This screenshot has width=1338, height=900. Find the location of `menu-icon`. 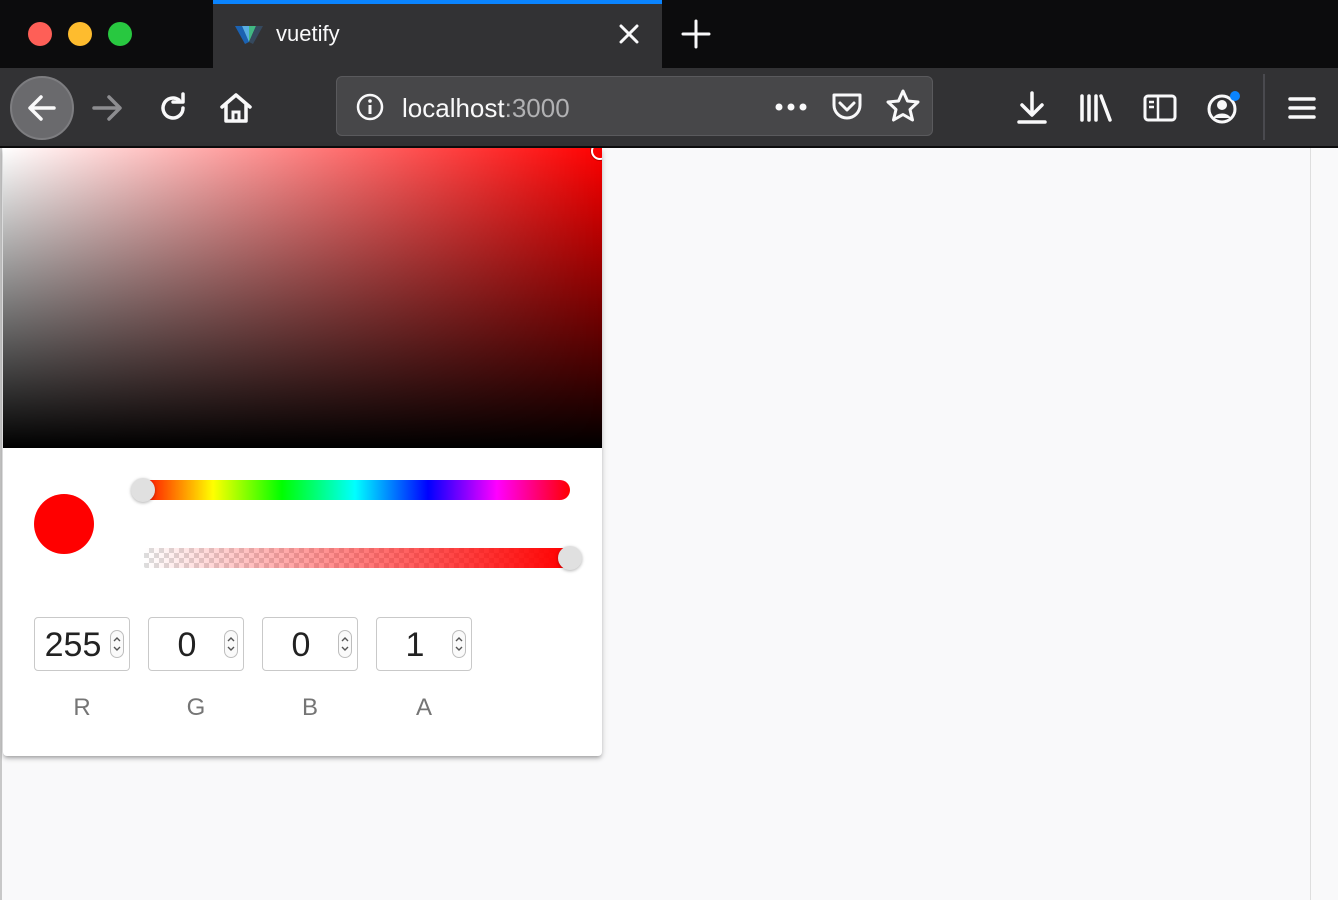

menu-icon is located at coordinates (1302, 108).